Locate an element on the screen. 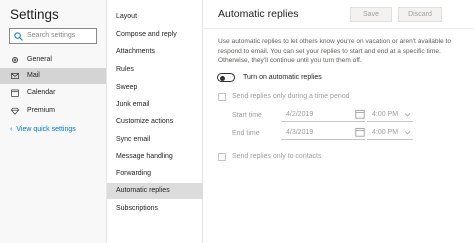 This screenshot has width=474, height=243. search-settings-input: Search settings is located at coordinates (53, 36).